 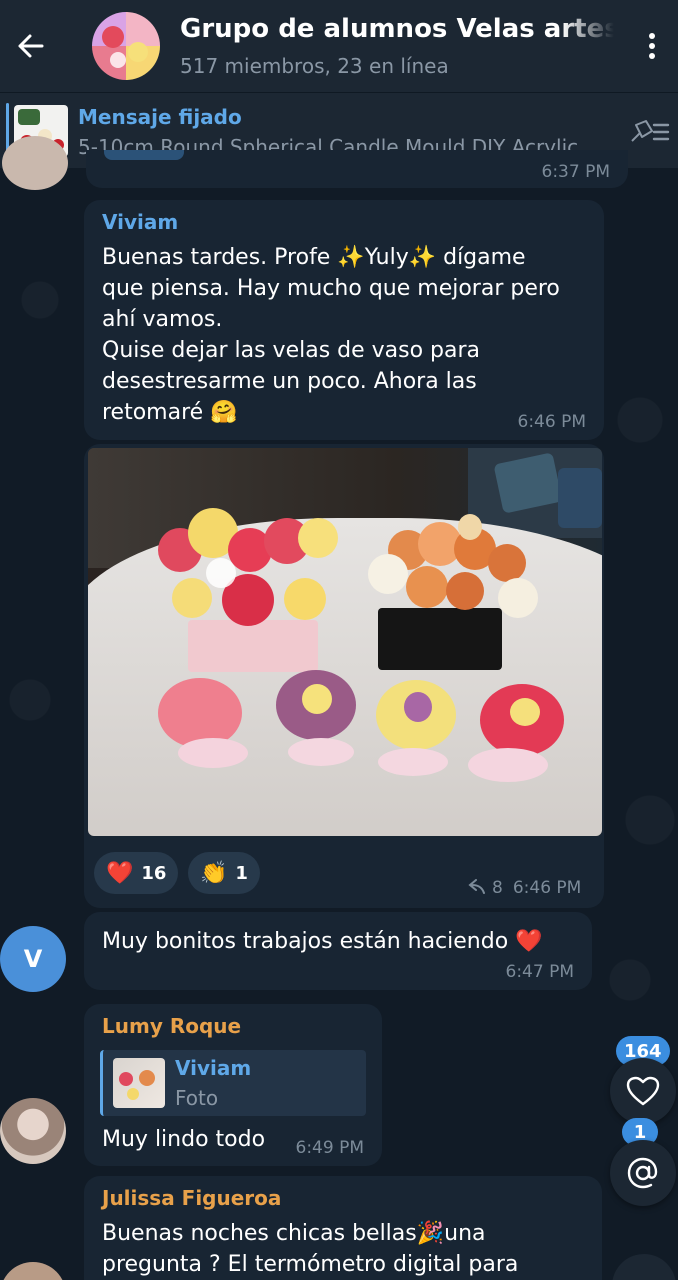 What do you see at coordinates (476, 886) in the screenshot?
I see `reply-icon` at bounding box center [476, 886].